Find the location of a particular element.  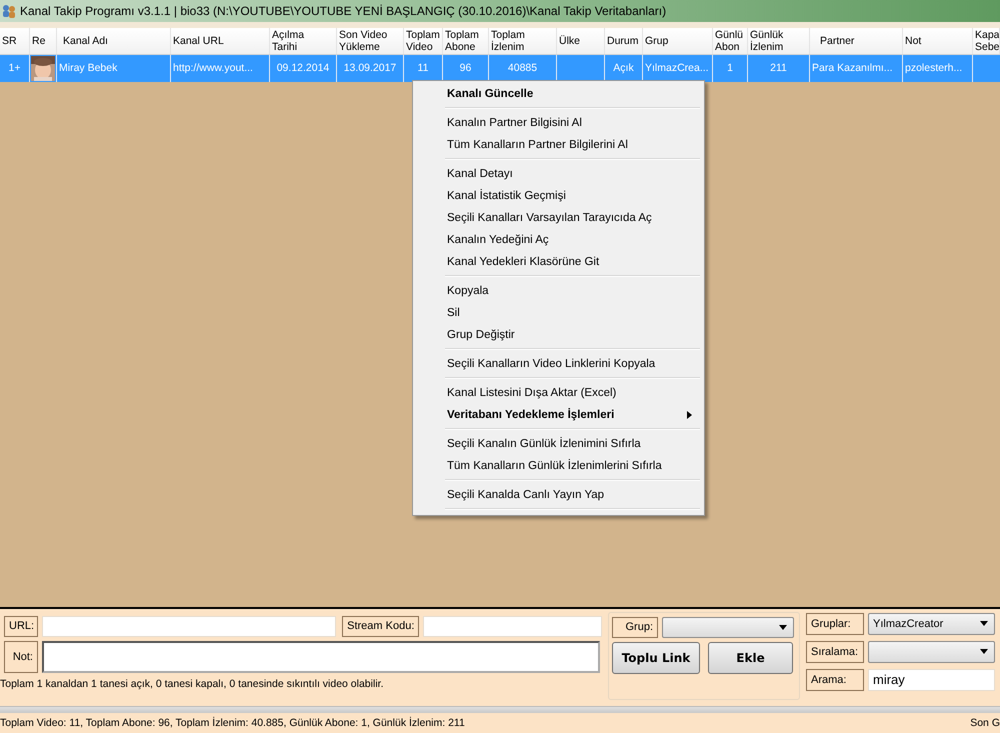

column-header: Toplam İzlenim is located at coordinates (523, 41).